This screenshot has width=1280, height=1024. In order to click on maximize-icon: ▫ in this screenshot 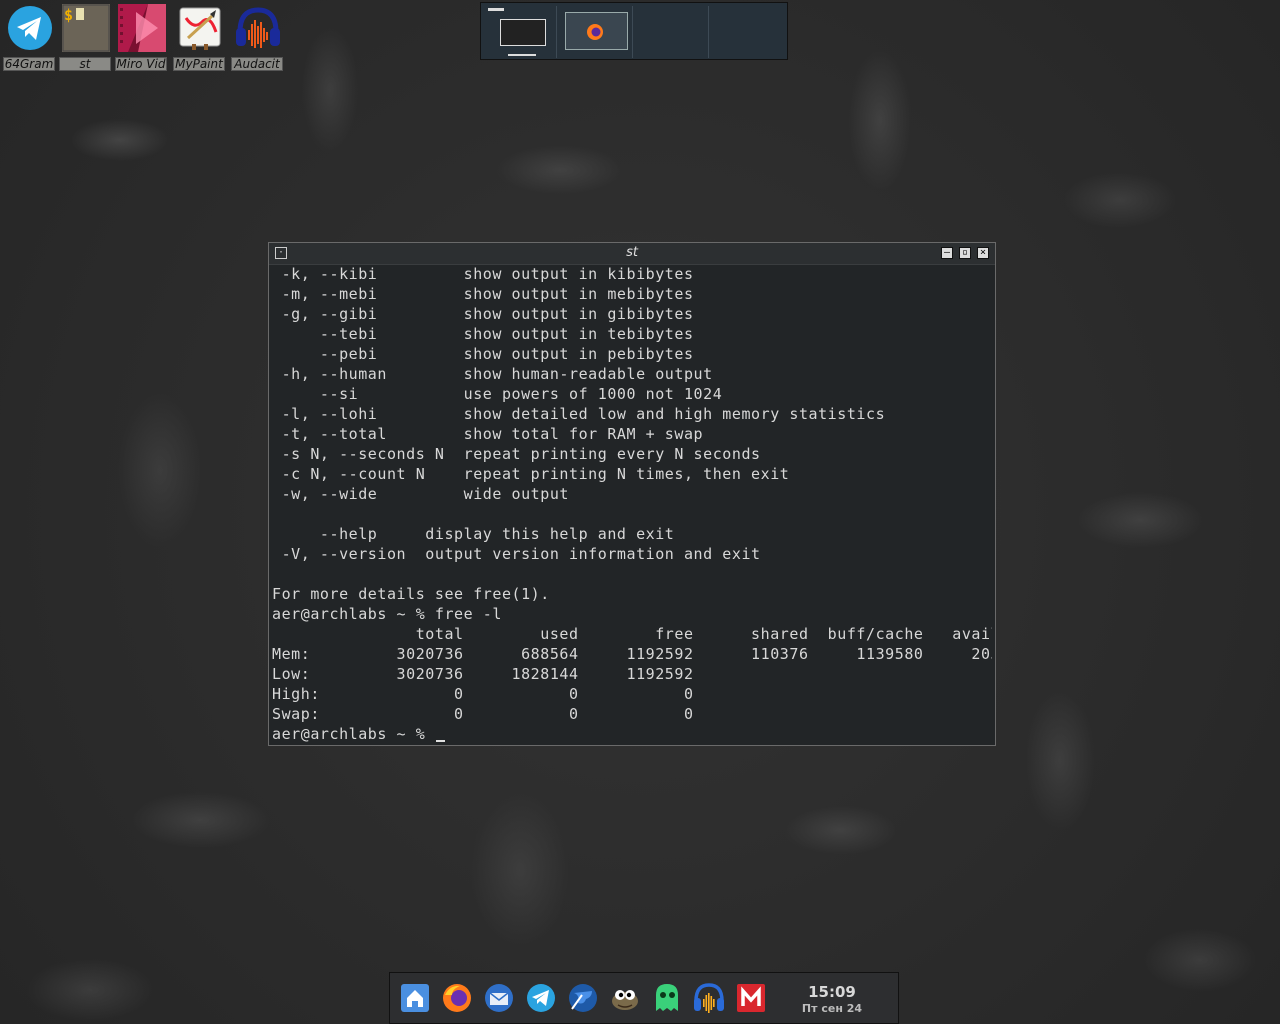, I will do `click(965, 252)`.